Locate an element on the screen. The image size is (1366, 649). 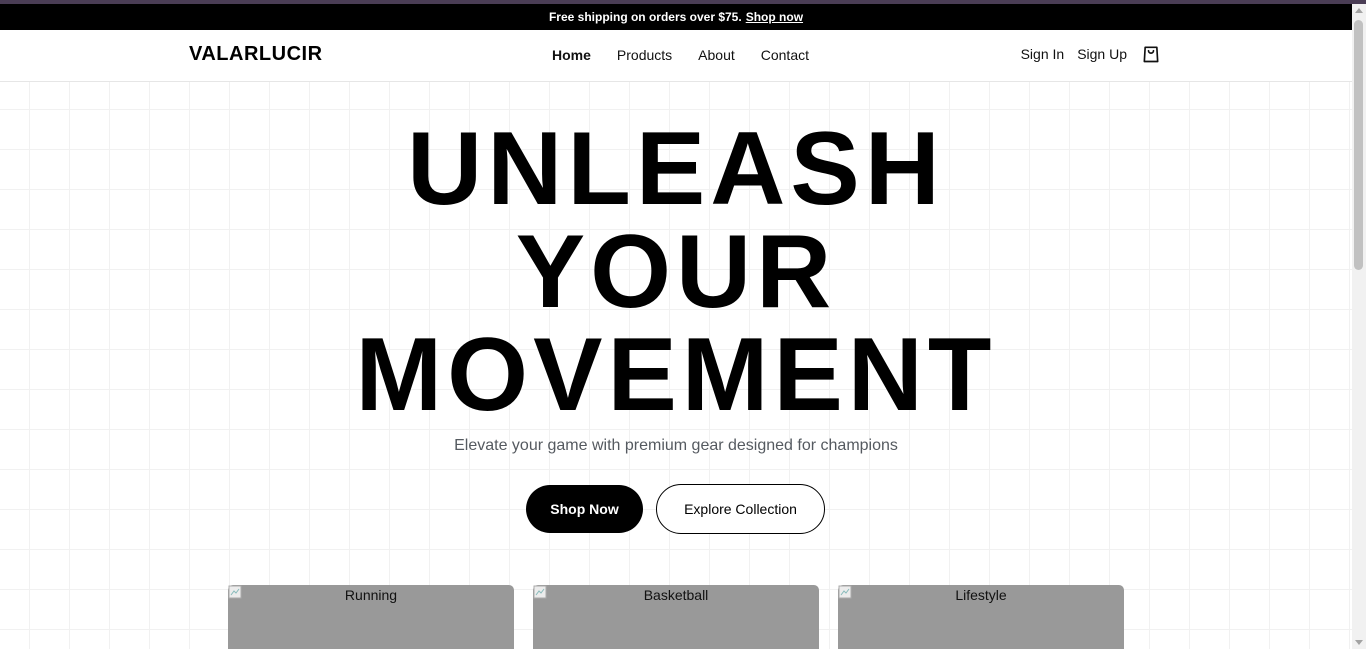
sign-up-link: Sign Up is located at coordinates (1102, 54).